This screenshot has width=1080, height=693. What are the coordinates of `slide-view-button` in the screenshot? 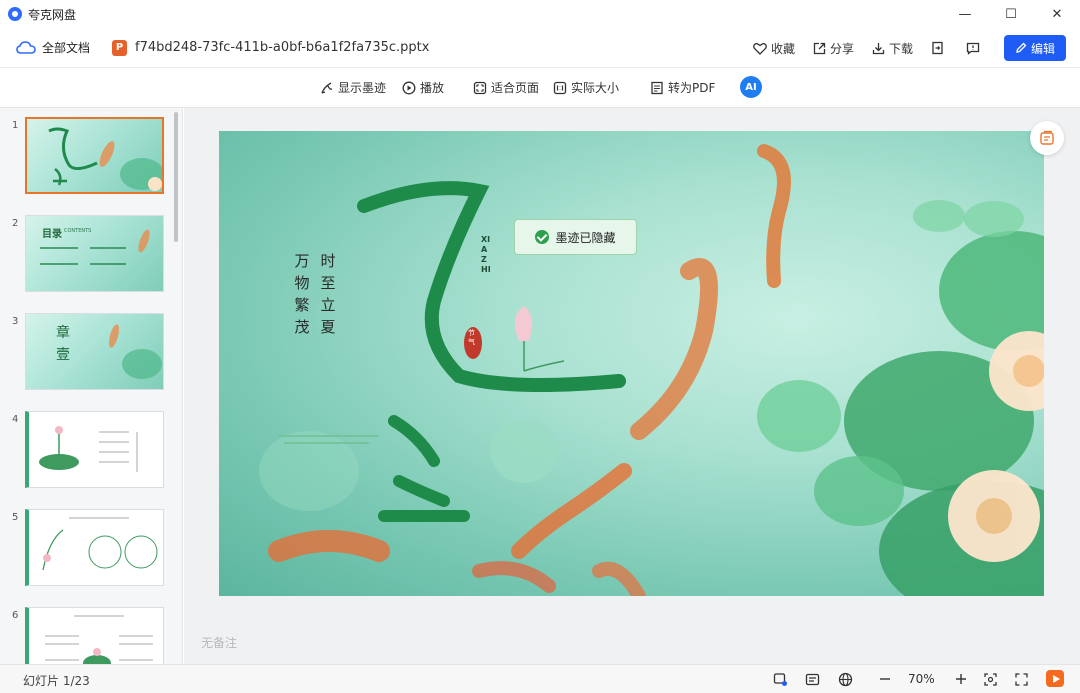 It's located at (780, 679).